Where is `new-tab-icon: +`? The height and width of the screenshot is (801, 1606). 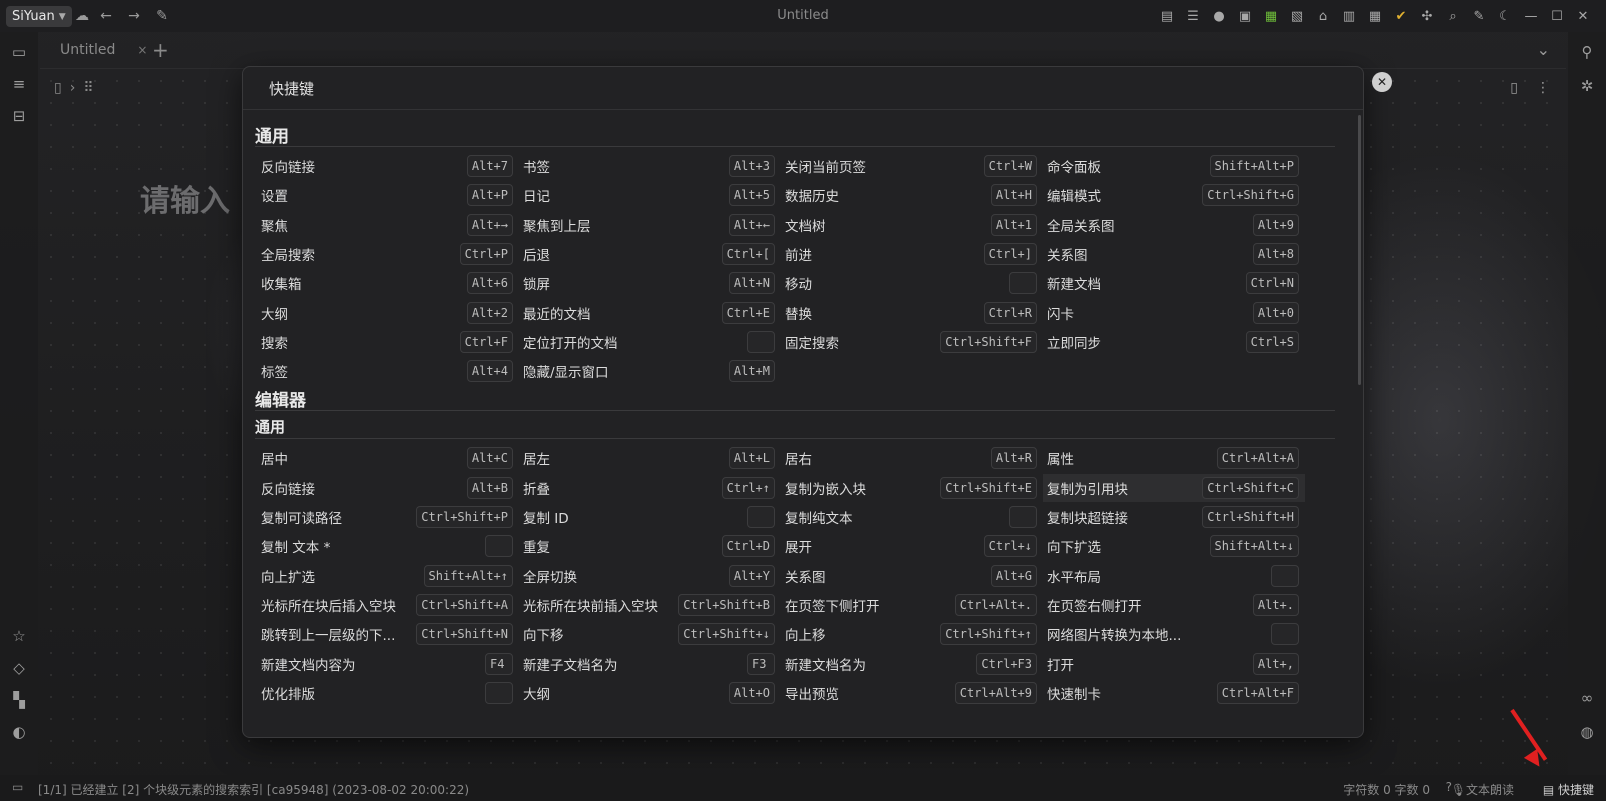
new-tab-icon: + is located at coordinates (160, 50).